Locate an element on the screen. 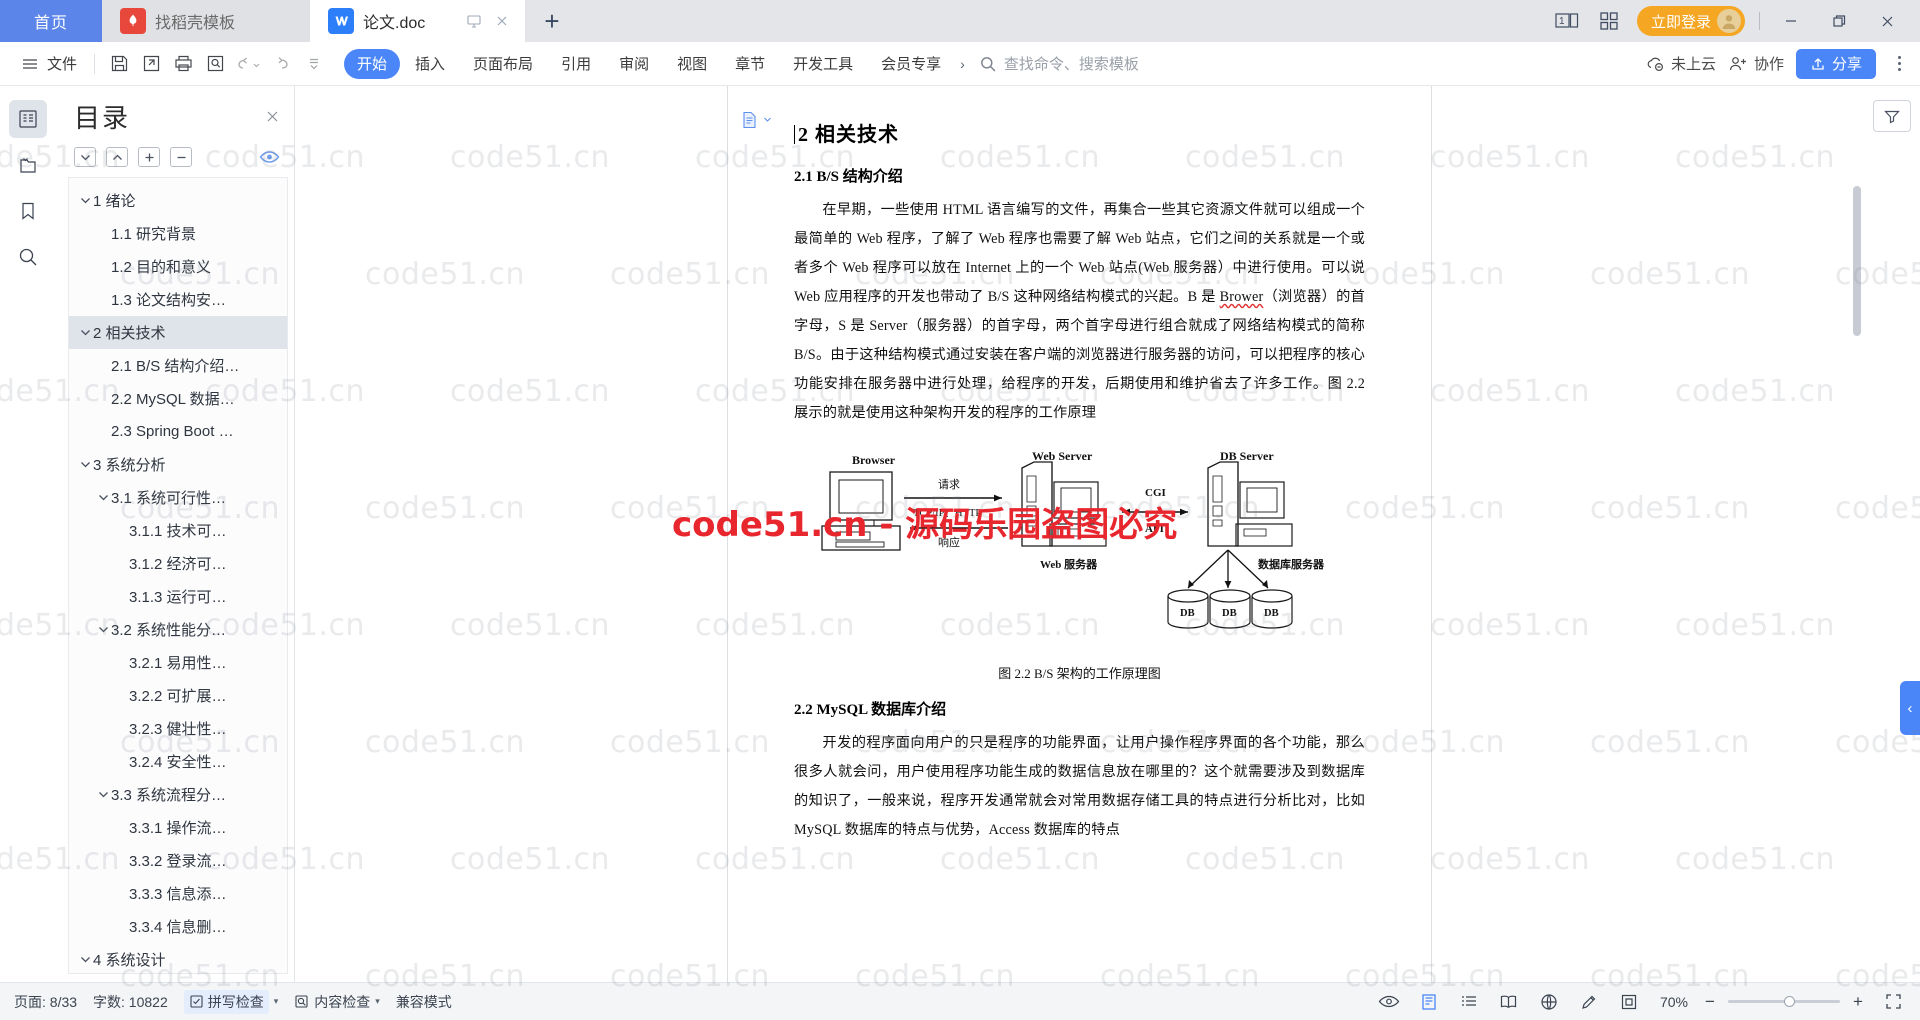 Image resolution: width=1920 pixels, height=1020 pixels. tab-present-icon is located at coordinates (474, 21).